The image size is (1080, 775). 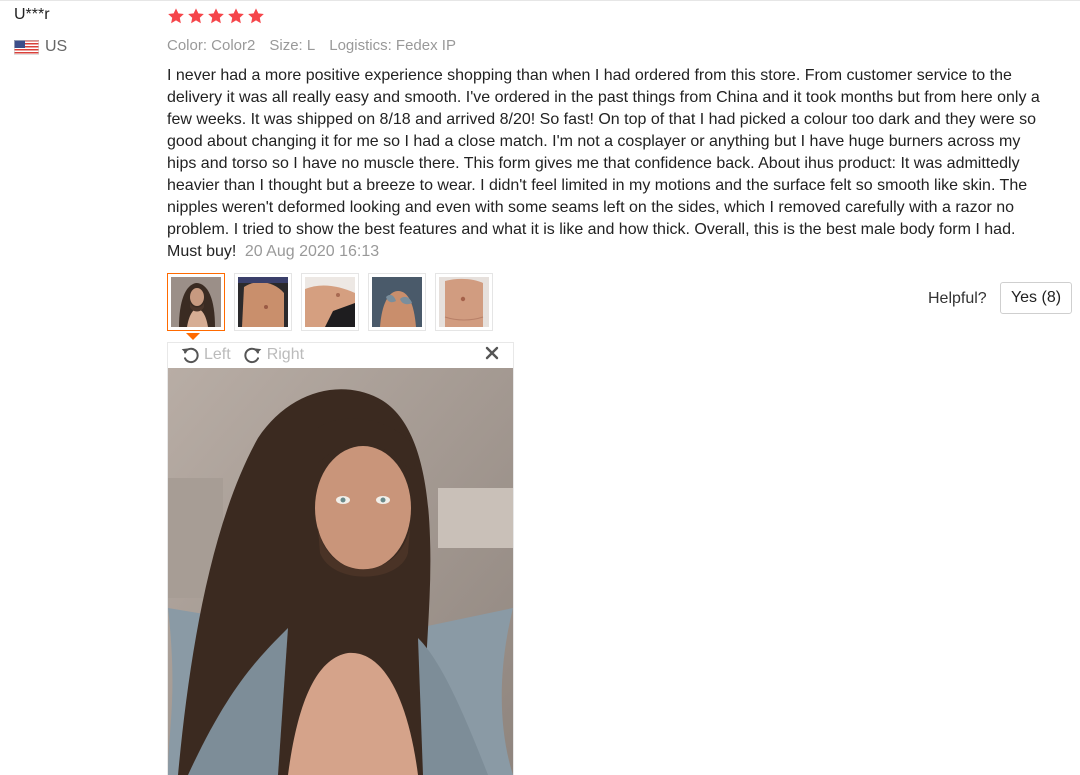 I want to click on photo-viewer-toolbar: Left Right, so click(x=340, y=355).